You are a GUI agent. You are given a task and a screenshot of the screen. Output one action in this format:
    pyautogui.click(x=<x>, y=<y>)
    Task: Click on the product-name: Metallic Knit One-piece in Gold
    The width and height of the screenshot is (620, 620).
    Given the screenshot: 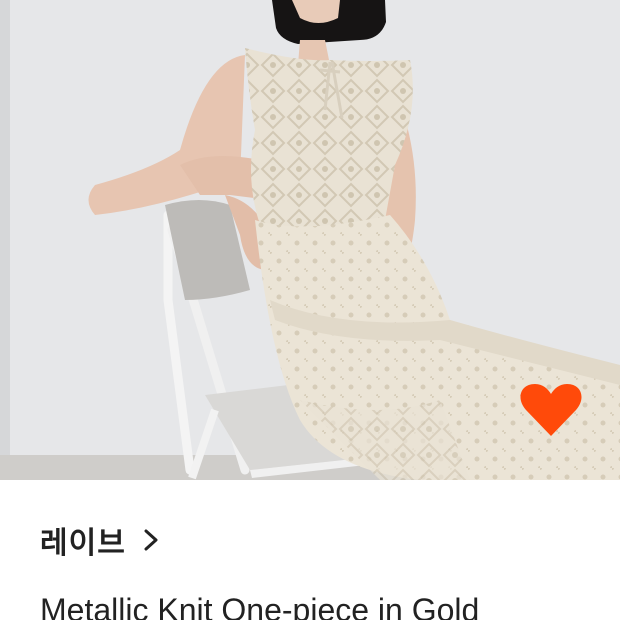 What is the action you would take?
    pyautogui.click(x=260, y=606)
    